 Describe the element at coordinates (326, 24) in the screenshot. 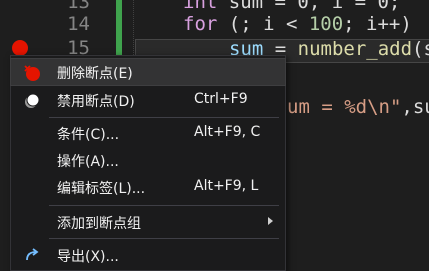

I see `code-number: 100` at that location.